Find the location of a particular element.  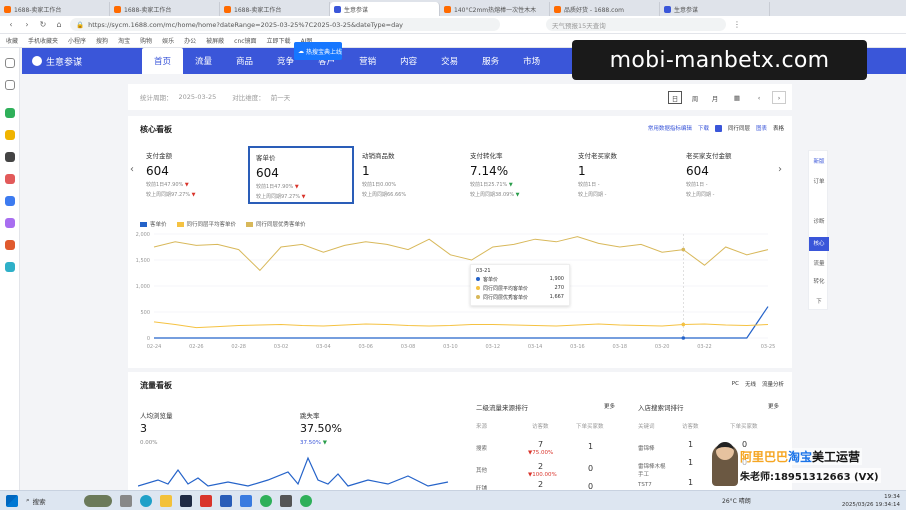

taskbar-search: ⌕ 搜索 is located at coordinates (51, 501).